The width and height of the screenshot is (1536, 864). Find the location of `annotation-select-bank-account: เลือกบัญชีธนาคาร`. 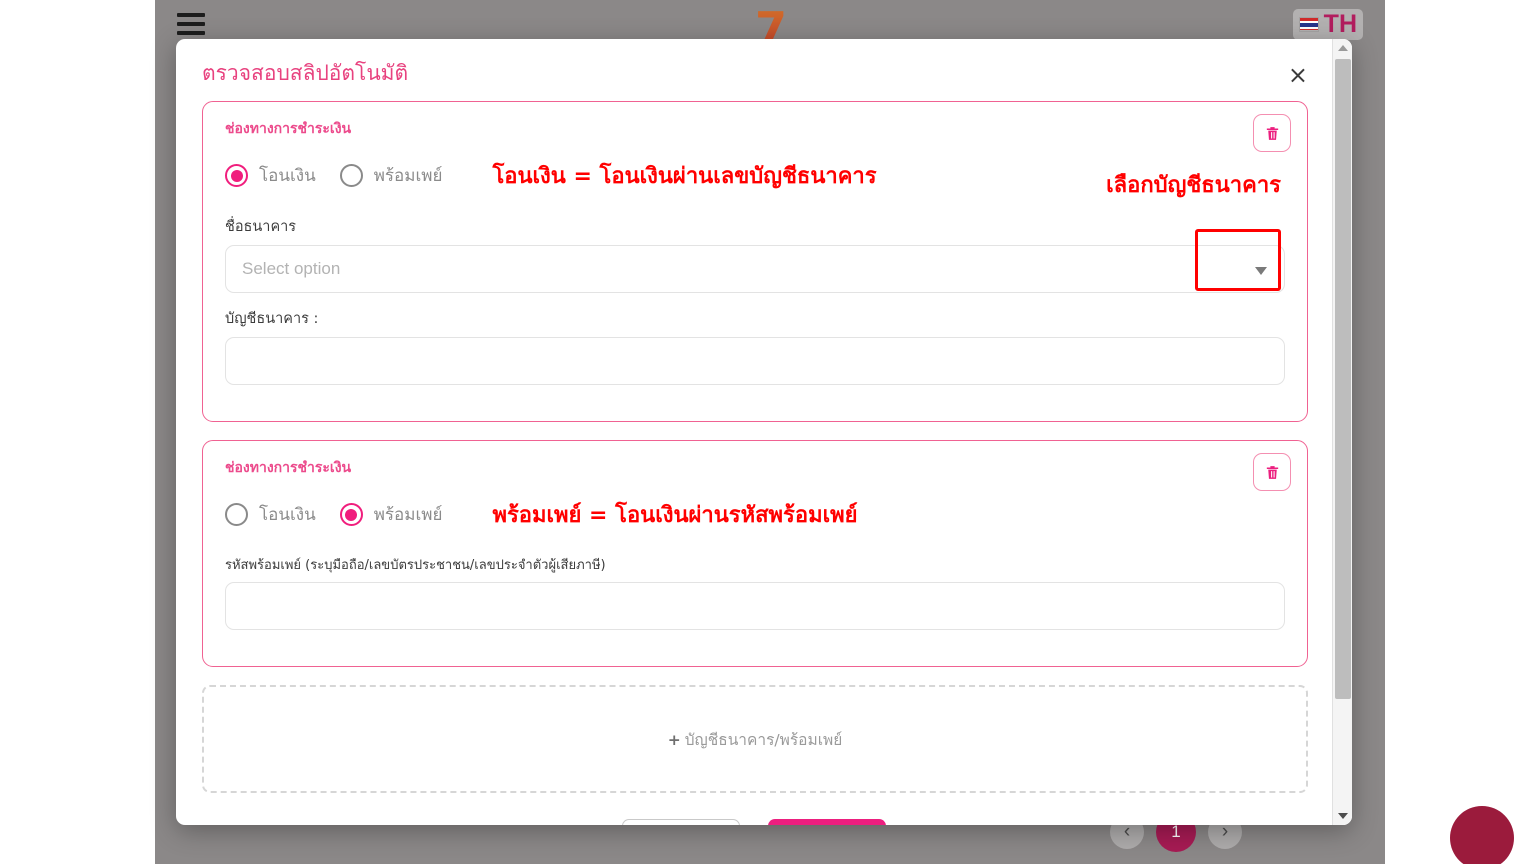

annotation-select-bank-account: เลือกบัญชีธนาคาร is located at coordinates (1193, 185).